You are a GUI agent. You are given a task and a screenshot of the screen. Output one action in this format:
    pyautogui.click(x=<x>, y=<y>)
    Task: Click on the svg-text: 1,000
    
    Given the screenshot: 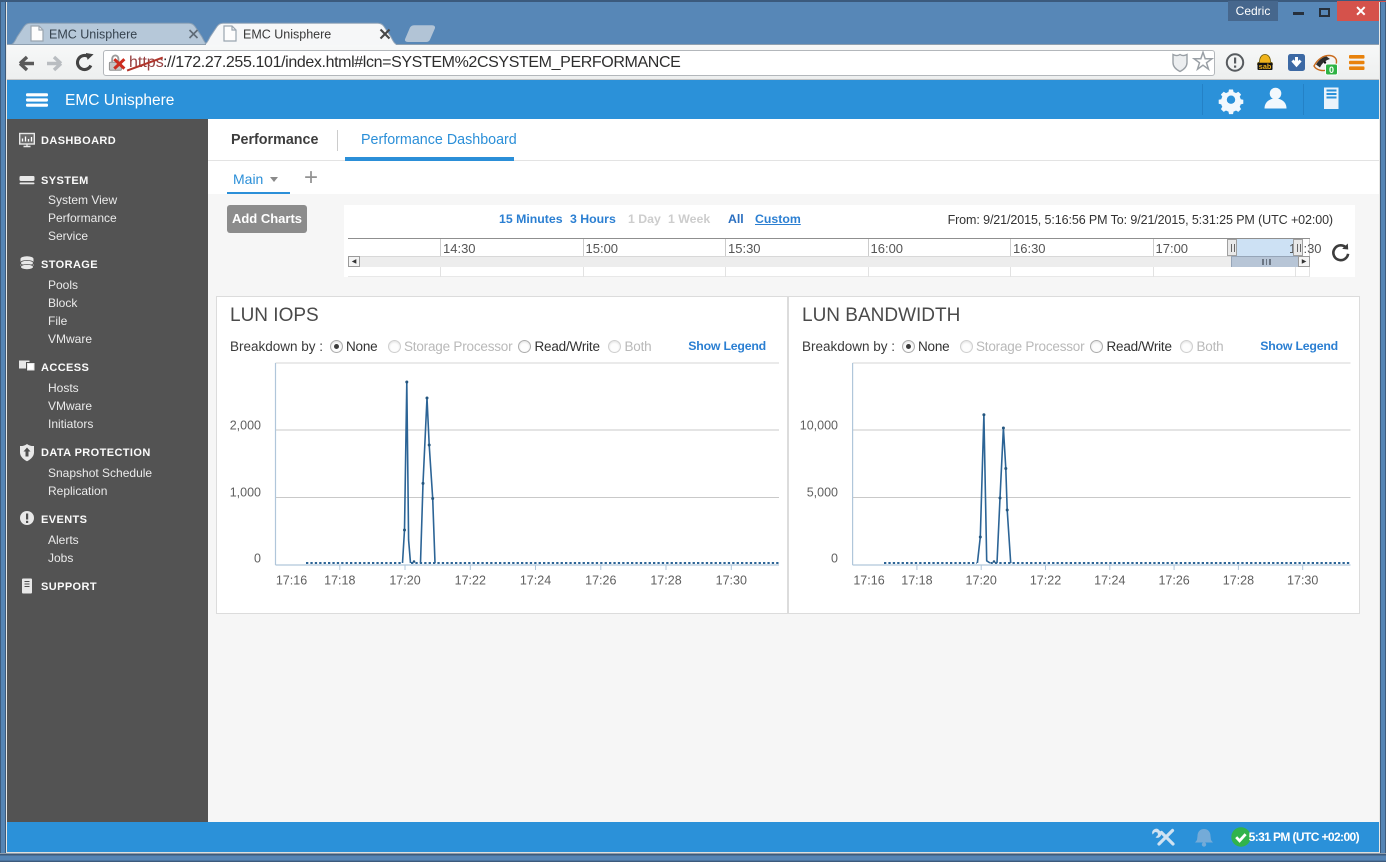 What is the action you would take?
    pyautogui.click(x=245, y=493)
    